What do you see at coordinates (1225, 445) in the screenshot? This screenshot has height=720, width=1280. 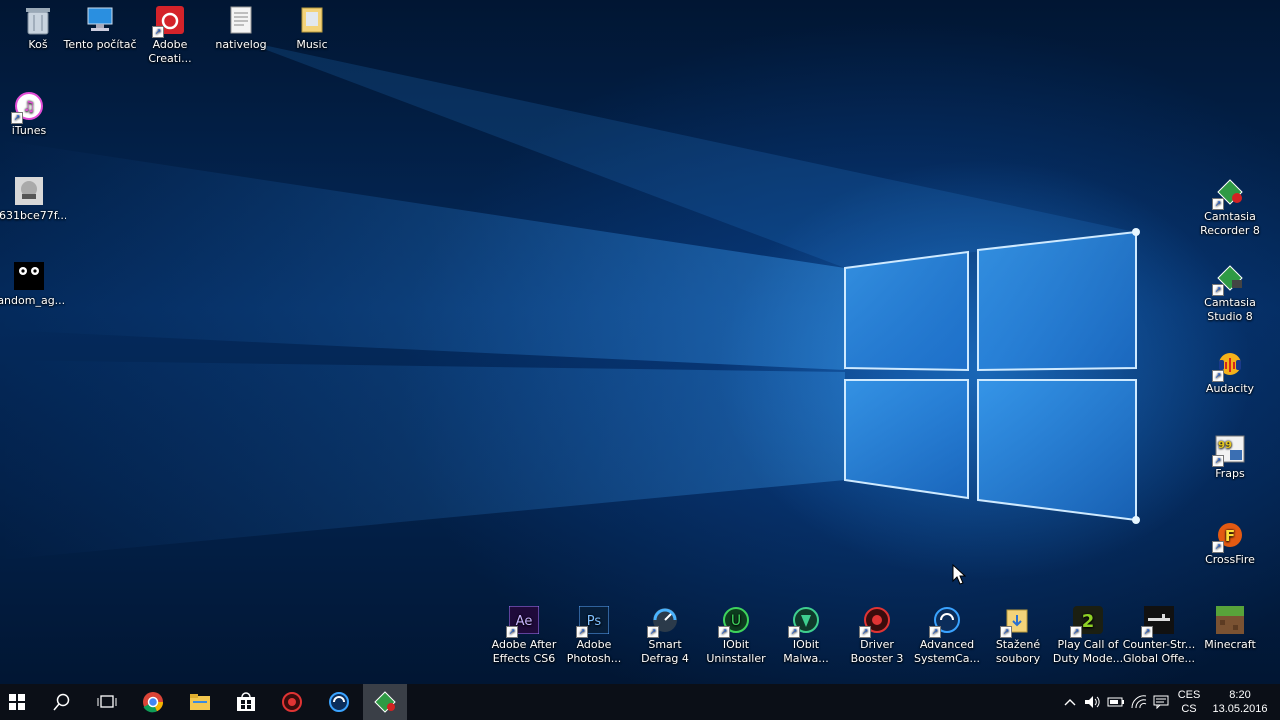 I see `svg-text: 99` at bounding box center [1225, 445].